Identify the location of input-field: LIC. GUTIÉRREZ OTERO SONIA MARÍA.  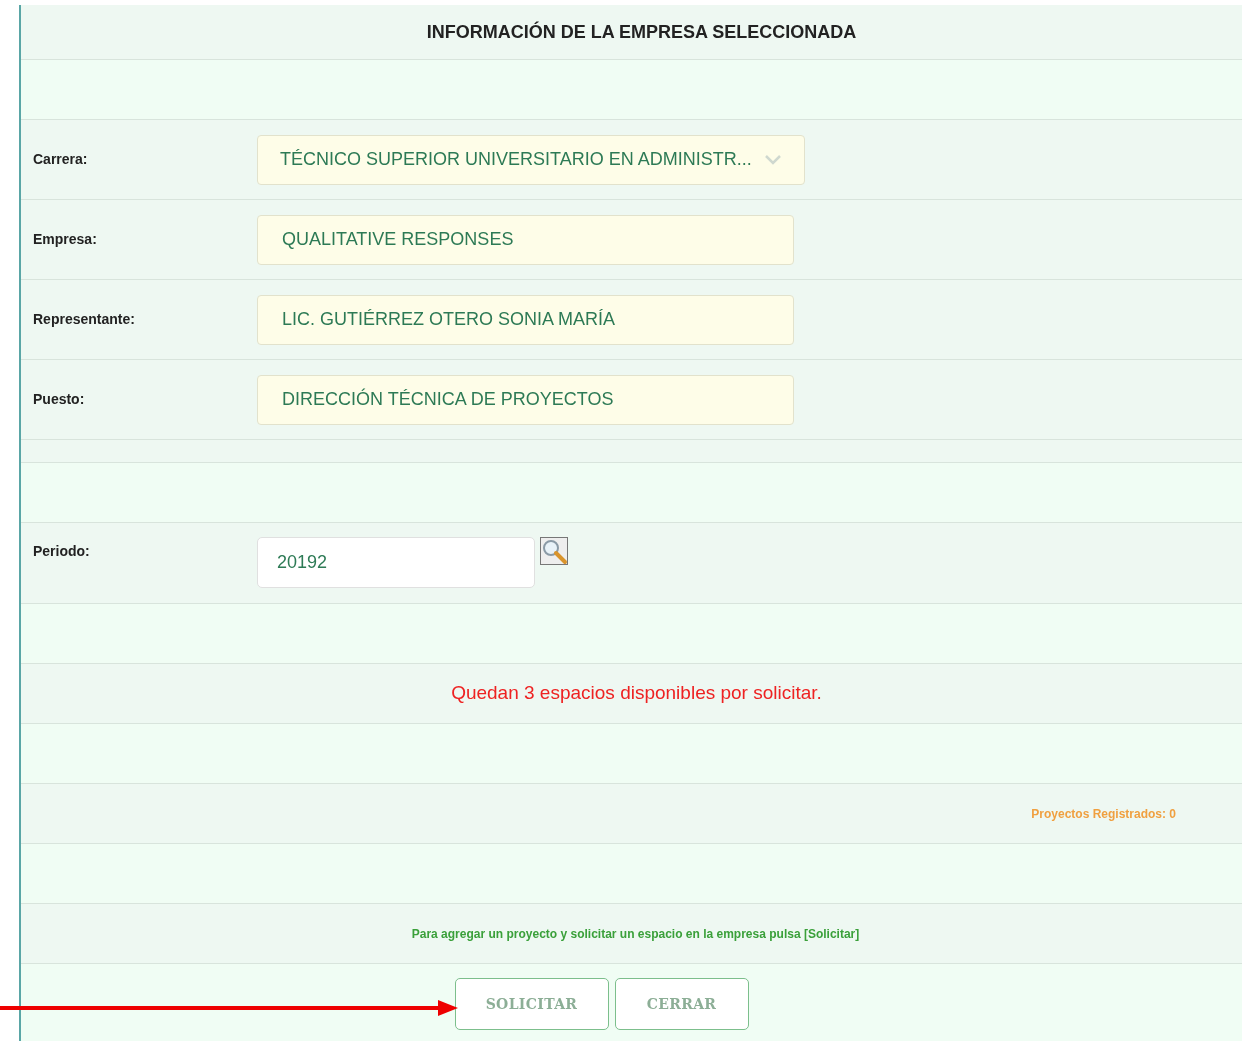
(525, 319).